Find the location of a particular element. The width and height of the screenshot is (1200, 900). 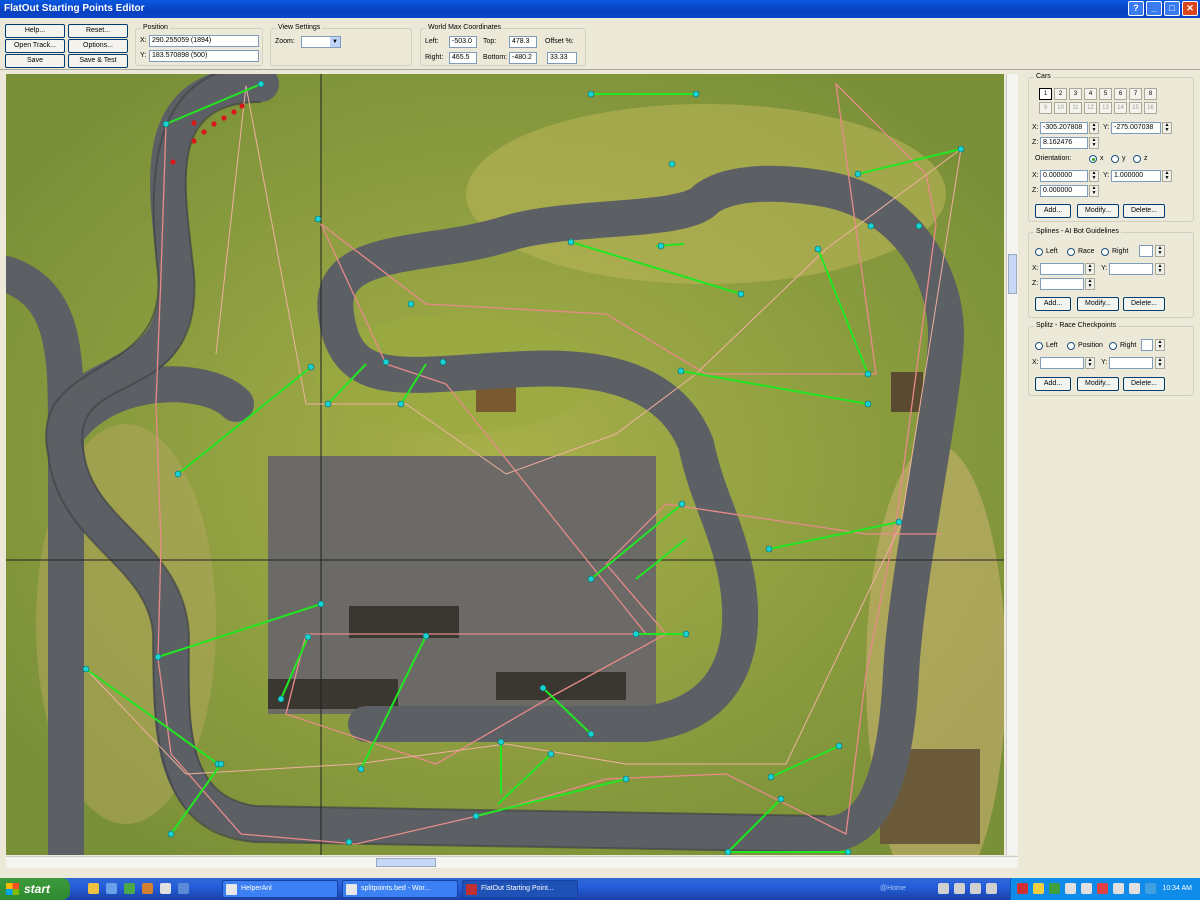

spline-race-radio is located at coordinates (1071, 252).